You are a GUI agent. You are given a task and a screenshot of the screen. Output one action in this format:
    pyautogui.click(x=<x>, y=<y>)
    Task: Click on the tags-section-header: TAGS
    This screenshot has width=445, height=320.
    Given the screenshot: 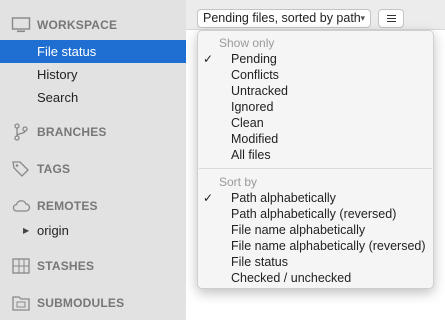 What is the action you would take?
    pyautogui.click(x=93, y=169)
    